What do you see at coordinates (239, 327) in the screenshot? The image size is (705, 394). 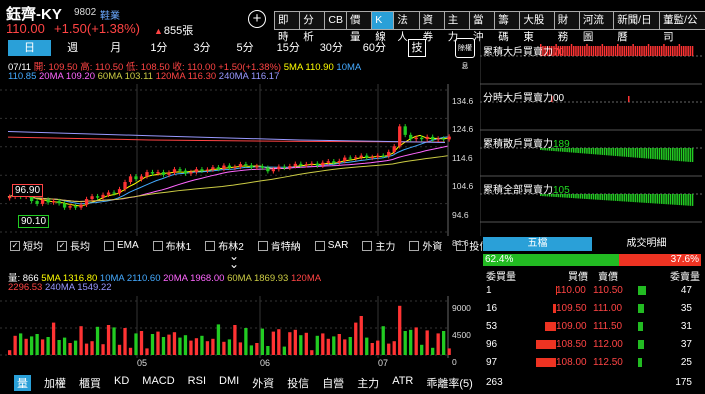 I see `volume-chart` at bounding box center [239, 327].